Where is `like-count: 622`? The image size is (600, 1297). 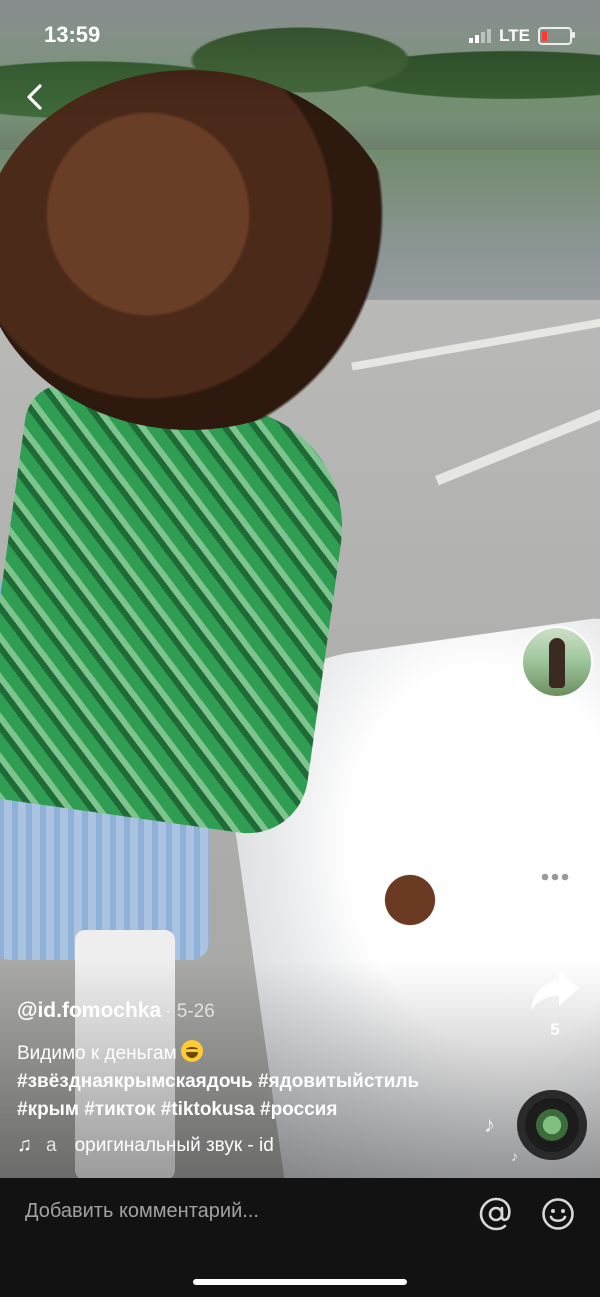 like-count: 622 is located at coordinates (555, 805).